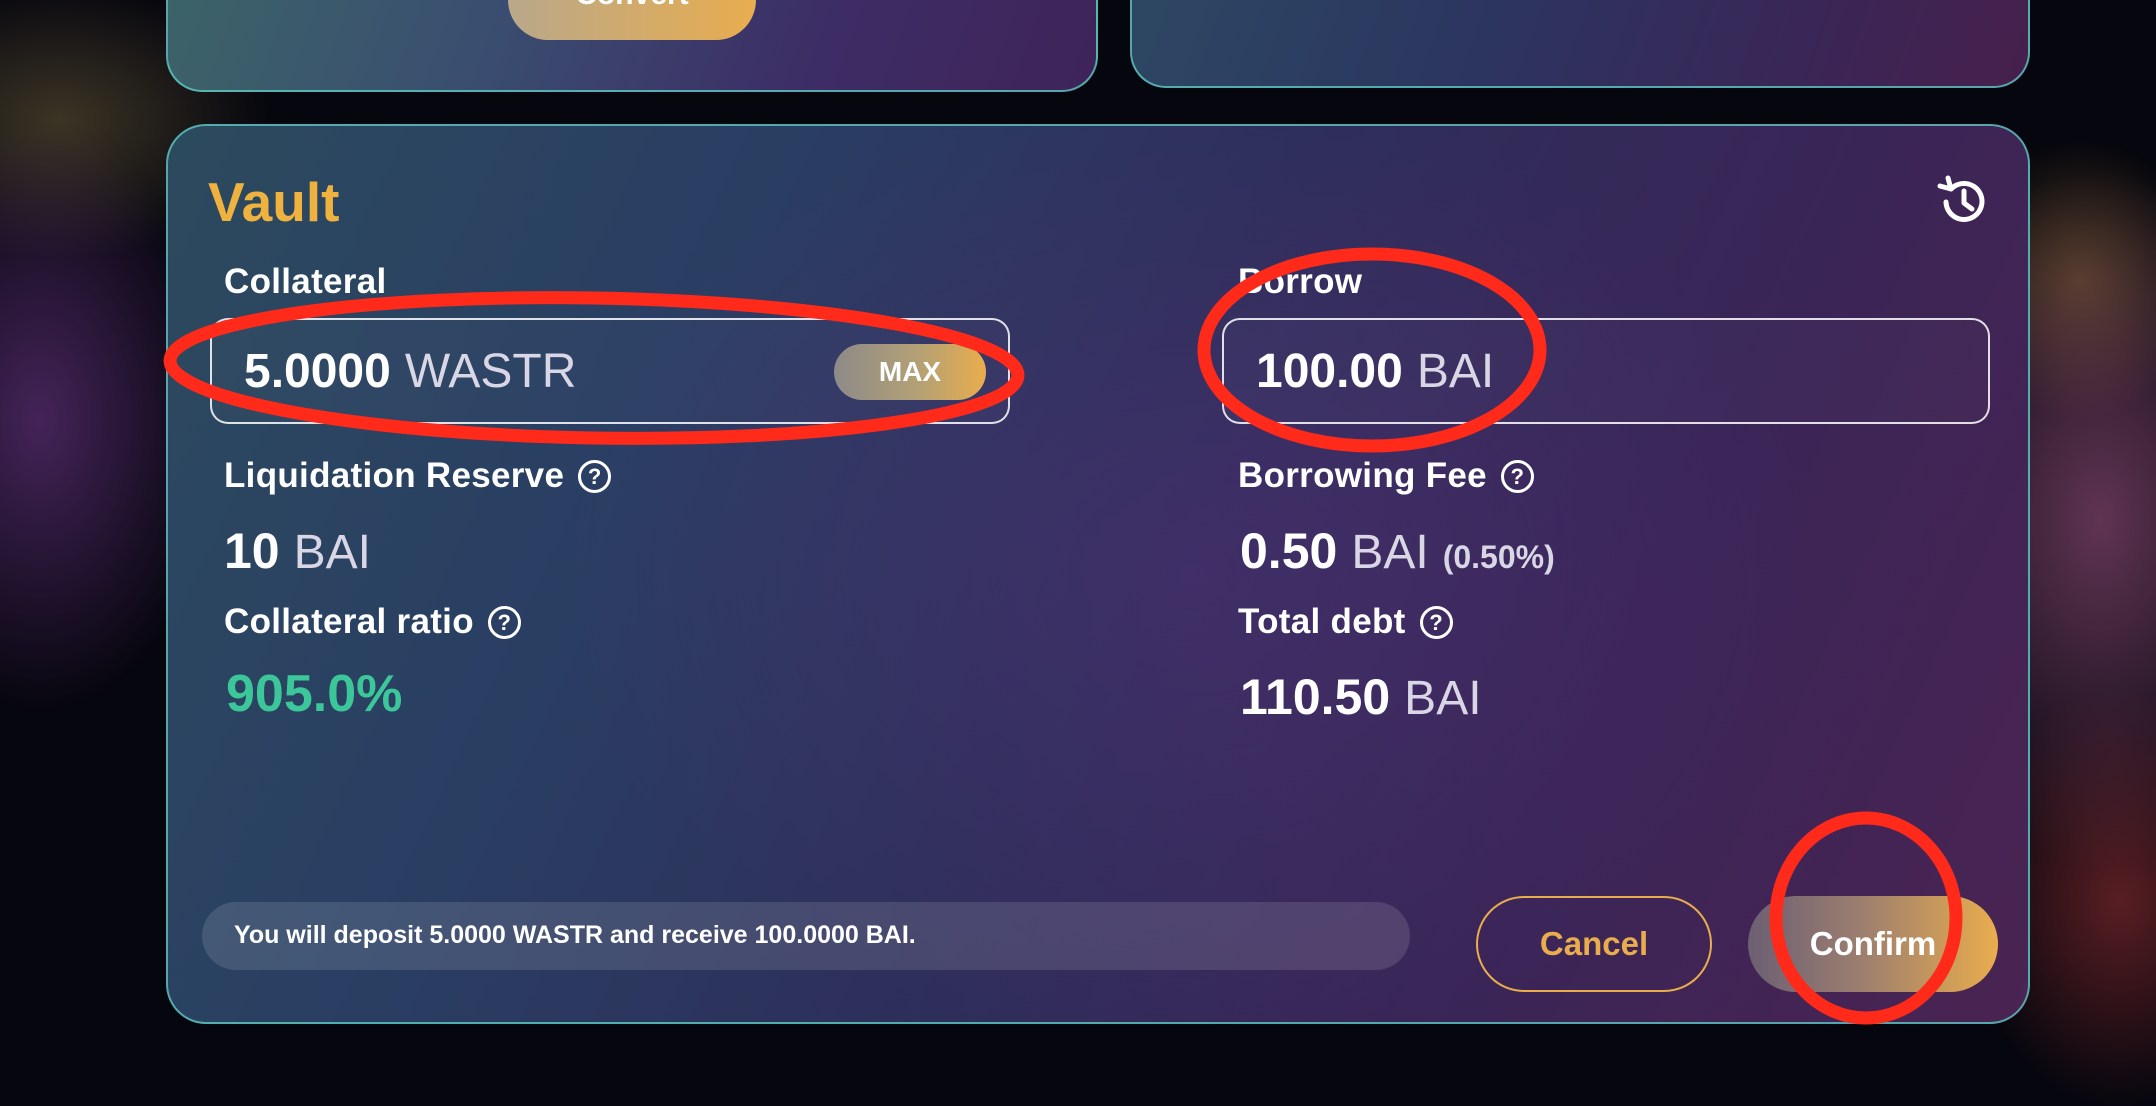 This screenshot has height=1106, width=2156. What do you see at coordinates (1300, 281) in the screenshot?
I see `borrow-label: Borrow` at bounding box center [1300, 281].